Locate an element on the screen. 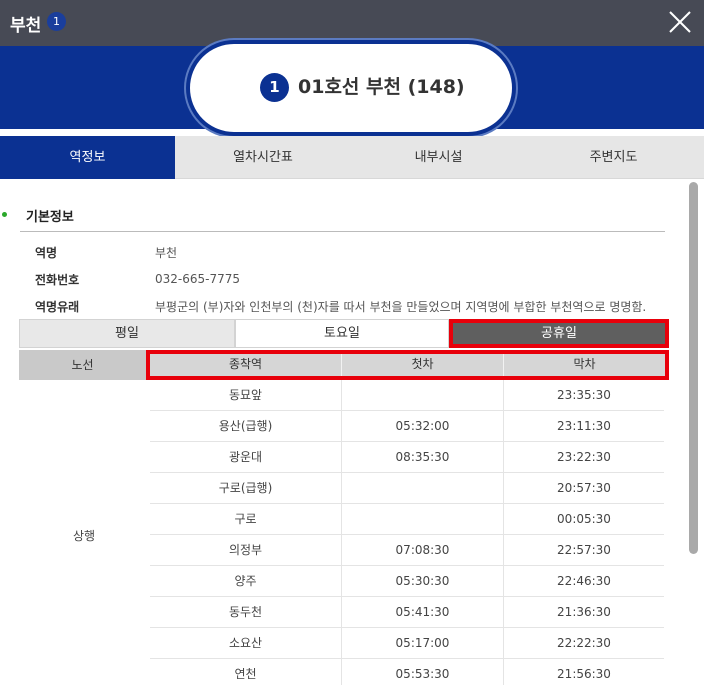  section-basic-info: 기본정보 is located at coordinates (38, 215).